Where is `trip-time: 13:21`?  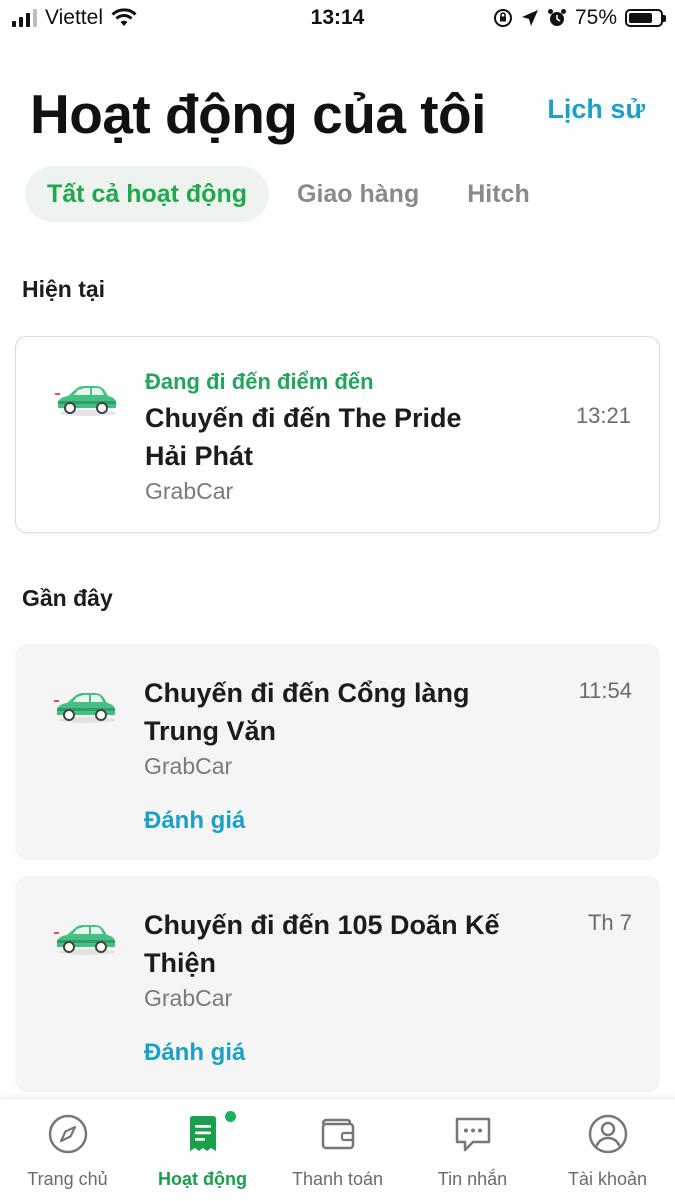 trip-time: 13:21 is located at coordinates (603, 415).